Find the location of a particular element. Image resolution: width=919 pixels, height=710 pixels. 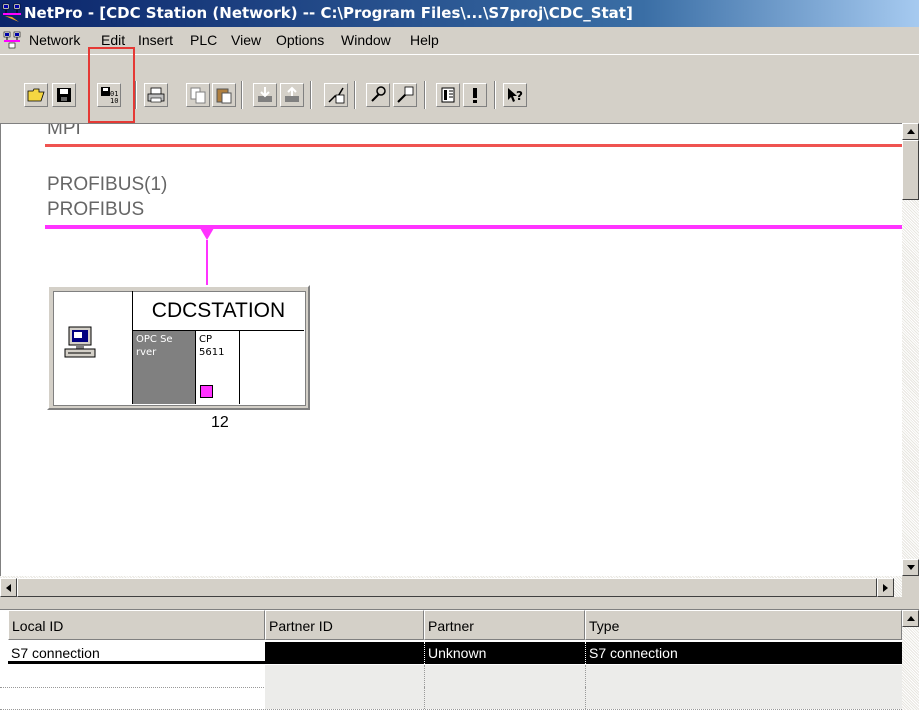

table-vertical-scrollbar is located at coordinates (910, 660).